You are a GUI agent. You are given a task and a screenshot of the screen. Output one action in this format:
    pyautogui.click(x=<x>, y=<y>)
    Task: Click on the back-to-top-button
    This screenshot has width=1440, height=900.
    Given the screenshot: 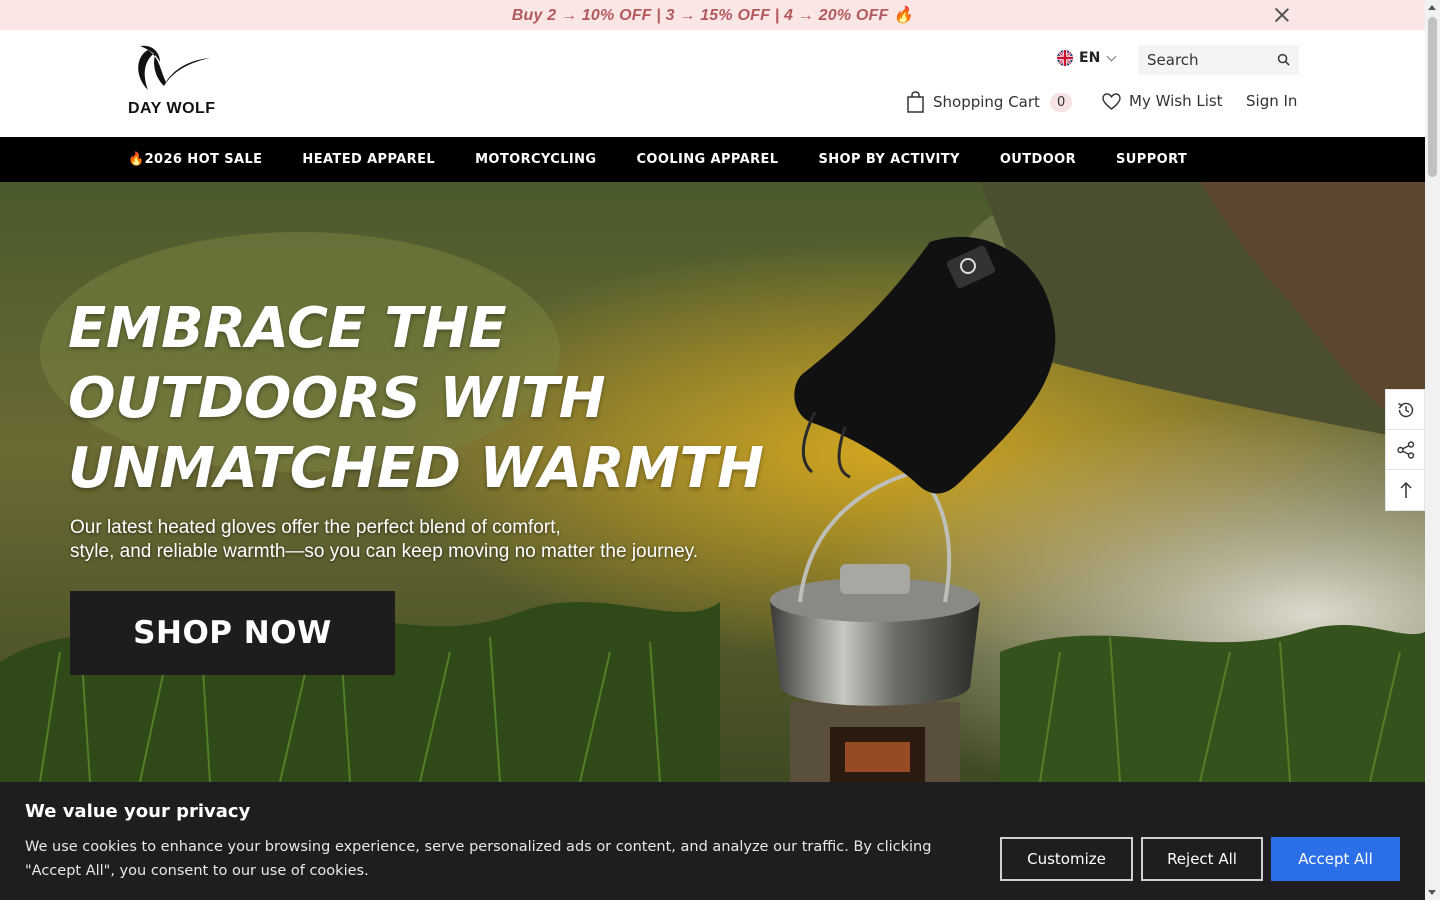 What is the action you would take?
    pyautogui.click(x=1406, y=490)
    